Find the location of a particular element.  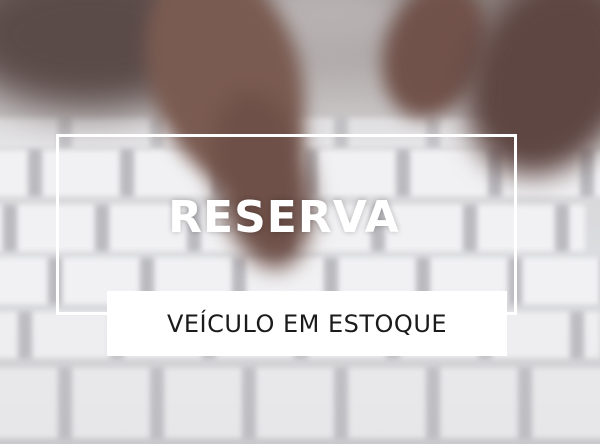

overlay-subtitle: VEÍCULO EM ESTOQUE is located at coordinates (307, 323).